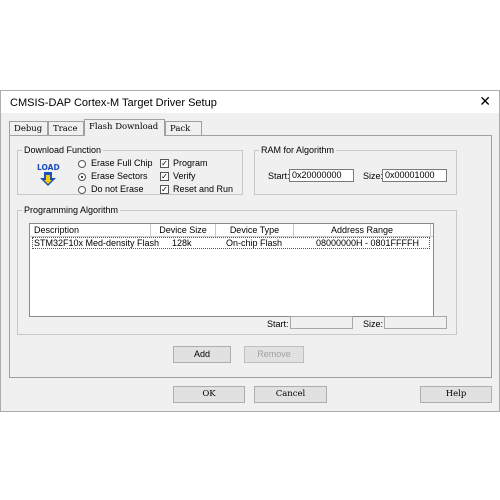 The width and height of the screenshot is (500, 500). Describe the element at coordinates (182, 243) in the screenshot. I see `table-cell-device-size: 128k` at that location.